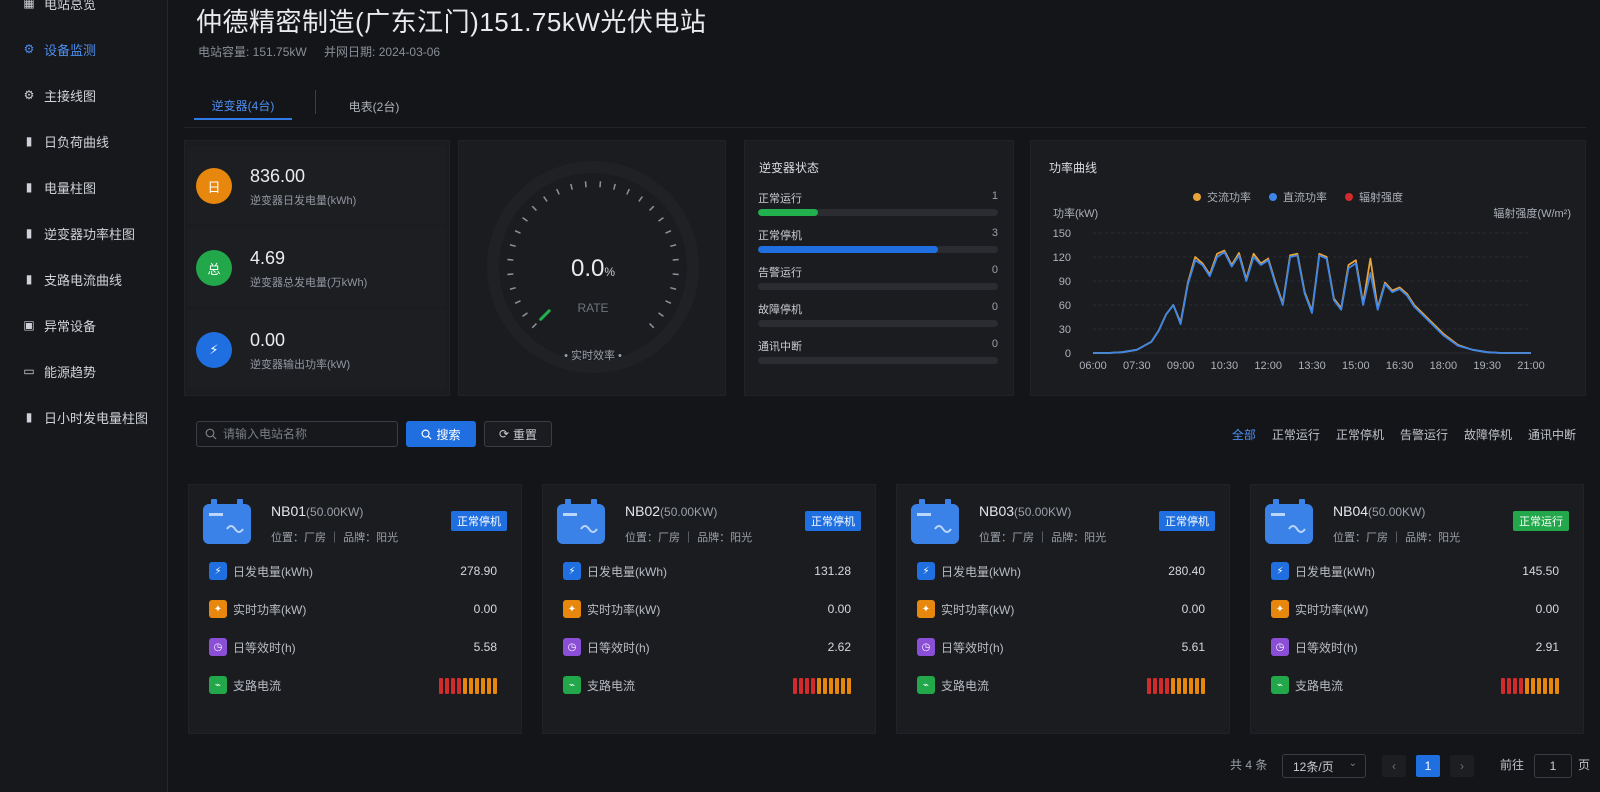  I want to click on status-count: 3, so click(994, 233).